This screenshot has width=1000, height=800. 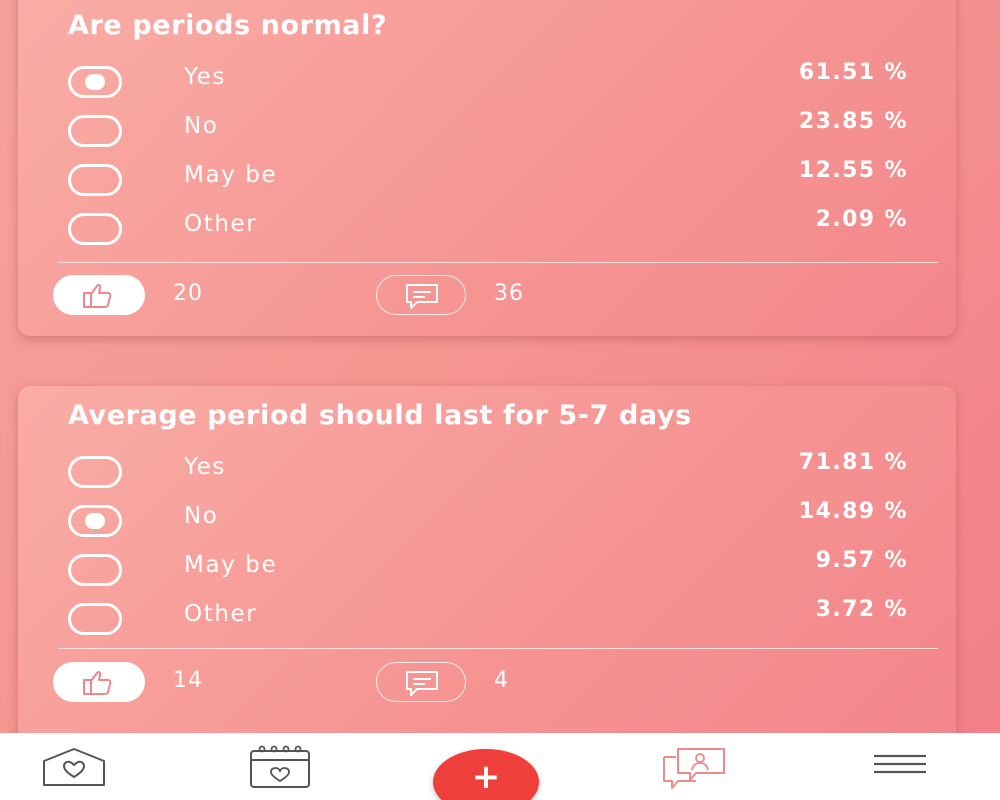 I want to click on option-percent: 71.81 %, so click(x=853, y=462).